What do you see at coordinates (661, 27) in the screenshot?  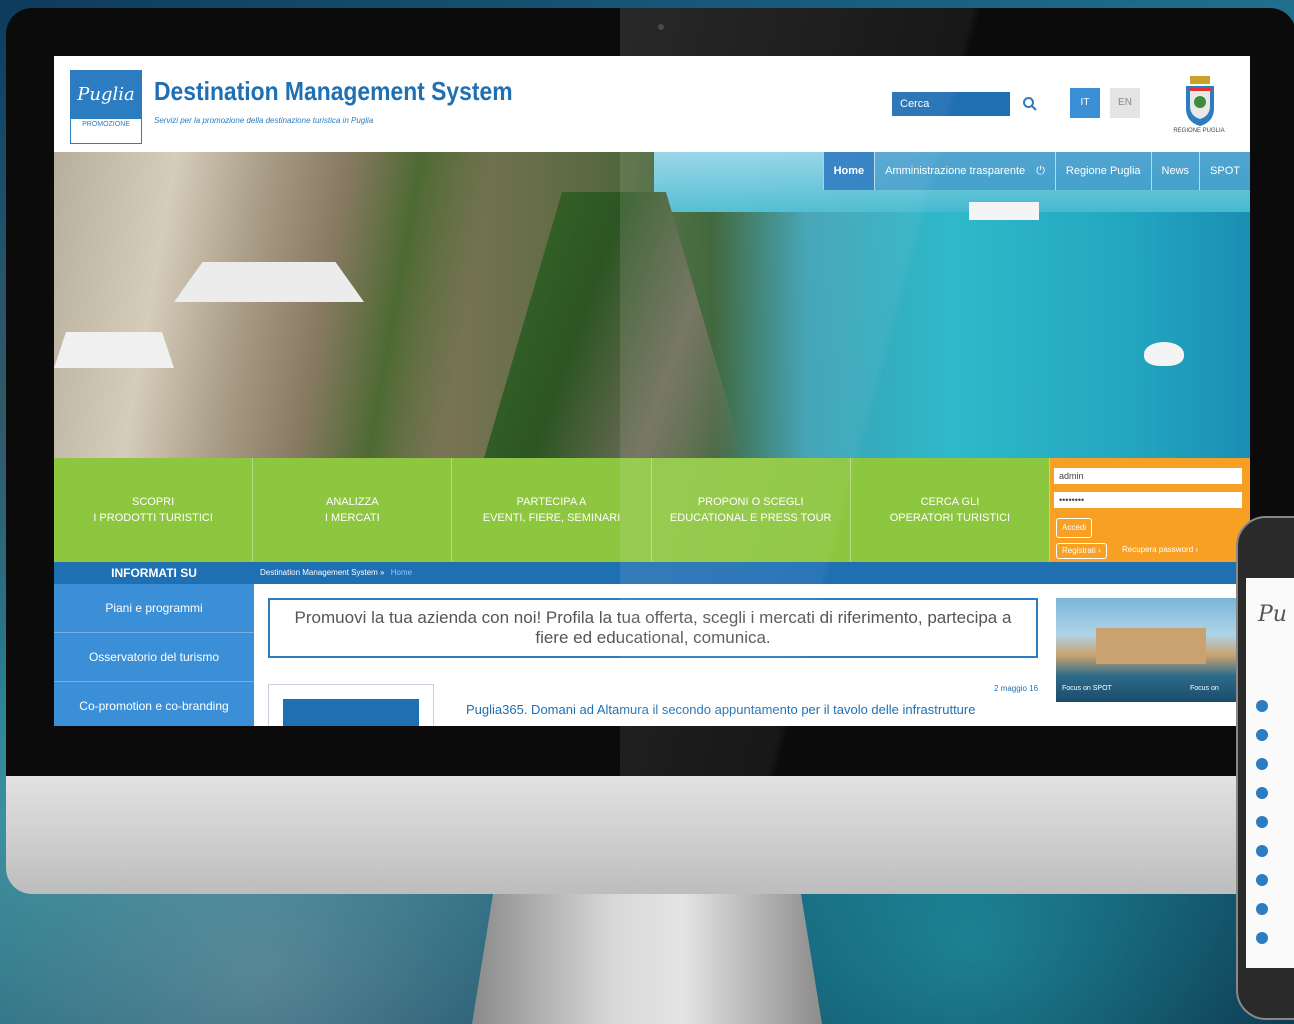 I see `camera` at bounding box center [661, 27].